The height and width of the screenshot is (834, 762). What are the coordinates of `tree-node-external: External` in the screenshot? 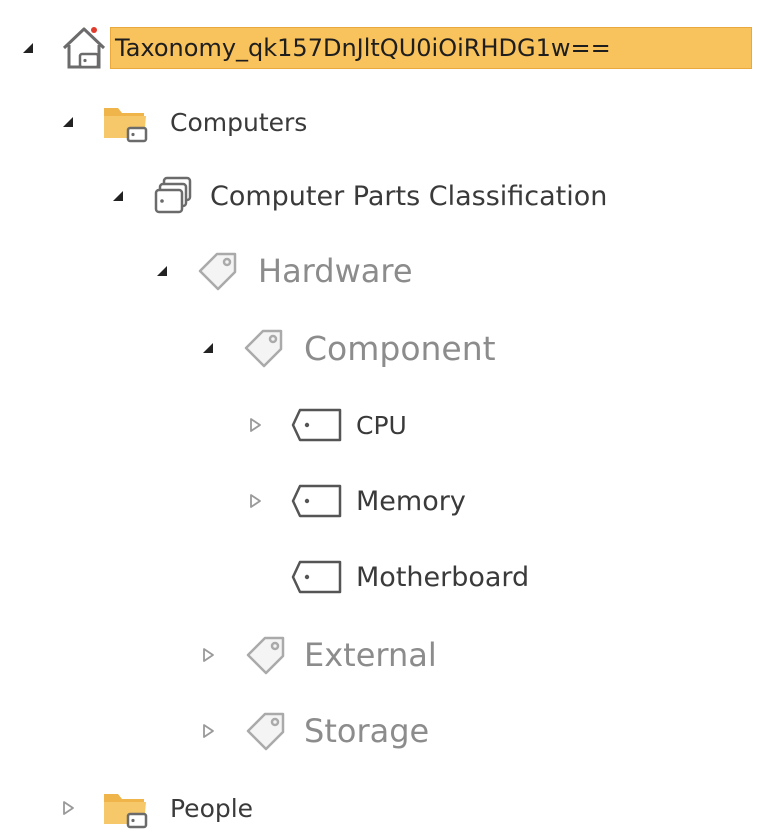 It's located at (317, 655).